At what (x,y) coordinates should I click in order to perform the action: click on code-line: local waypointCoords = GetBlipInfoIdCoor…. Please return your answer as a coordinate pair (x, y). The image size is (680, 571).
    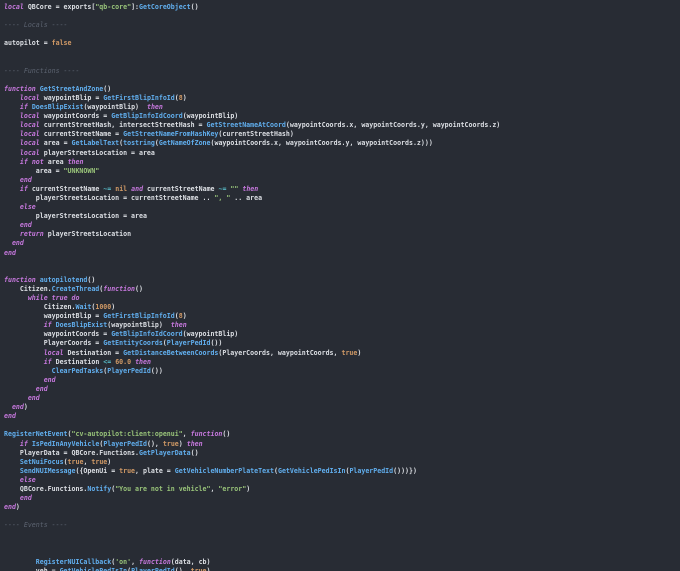
    Looking at the image, I should click on (342, 116).